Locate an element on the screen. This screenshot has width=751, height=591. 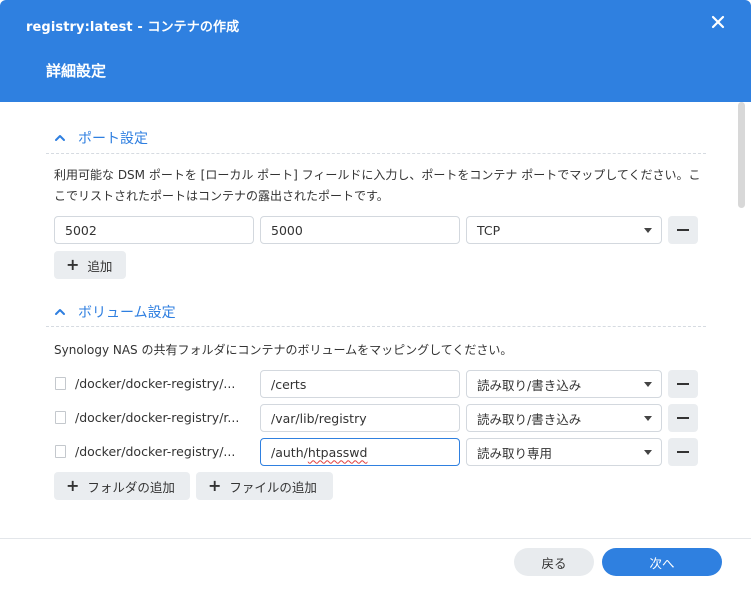
port-section-title: ポート設定 is located at coordinates (113, 139).